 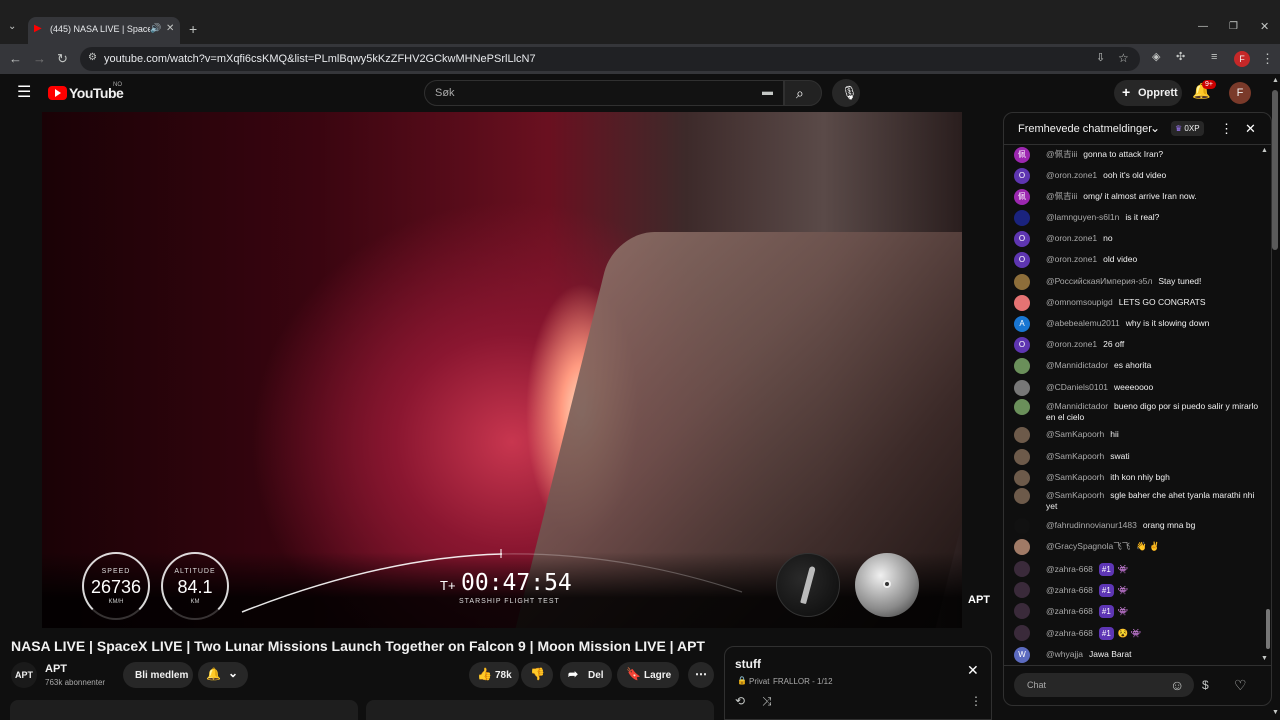 I want to click on profile-avatar: F, so click(x=1242, y=59).